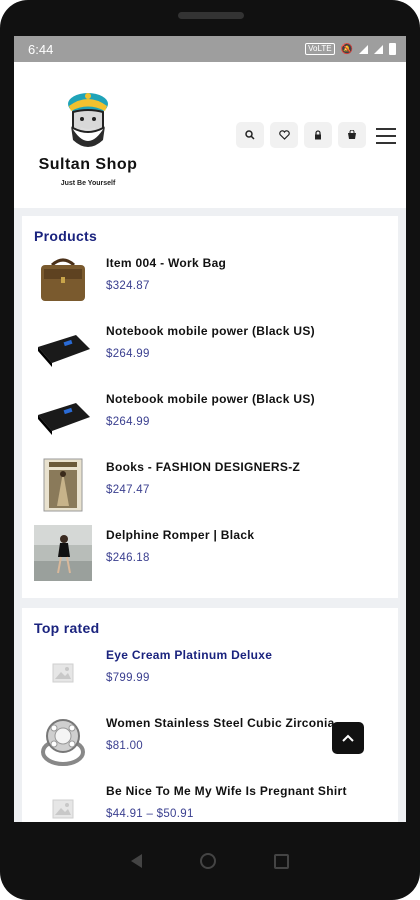  Describe the element at coordinates (189, 655) in the screenshot. I see `product-name: Eye Cream Platinum Deluxe` at that location.